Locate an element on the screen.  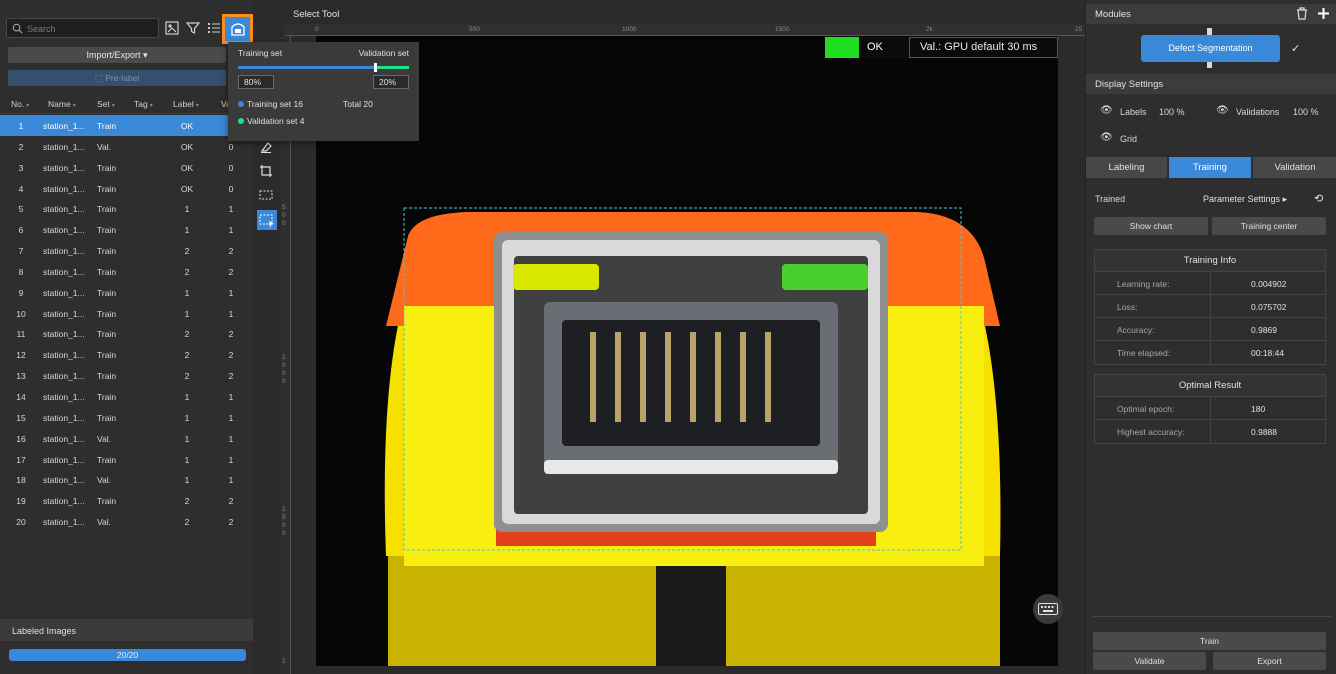
cell-no: 19 is located at coordinates (21, 501).